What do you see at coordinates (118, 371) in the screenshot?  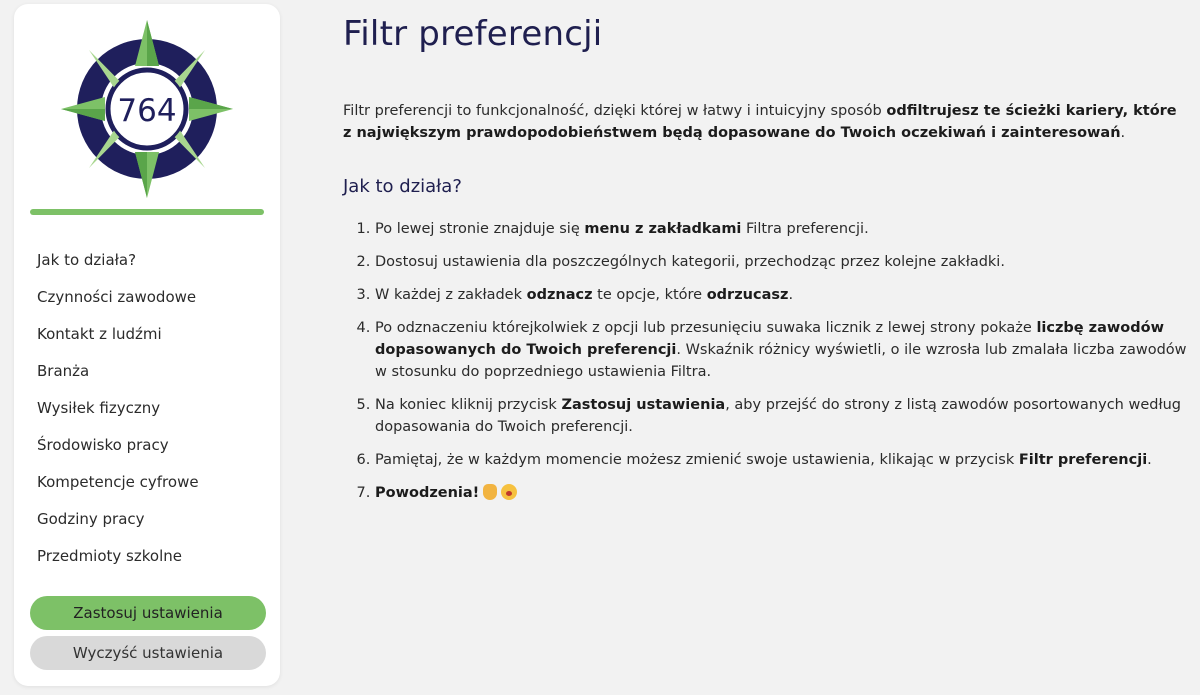 I see `sidebar-item-branza: Branża` at bounding box center [118, 371].